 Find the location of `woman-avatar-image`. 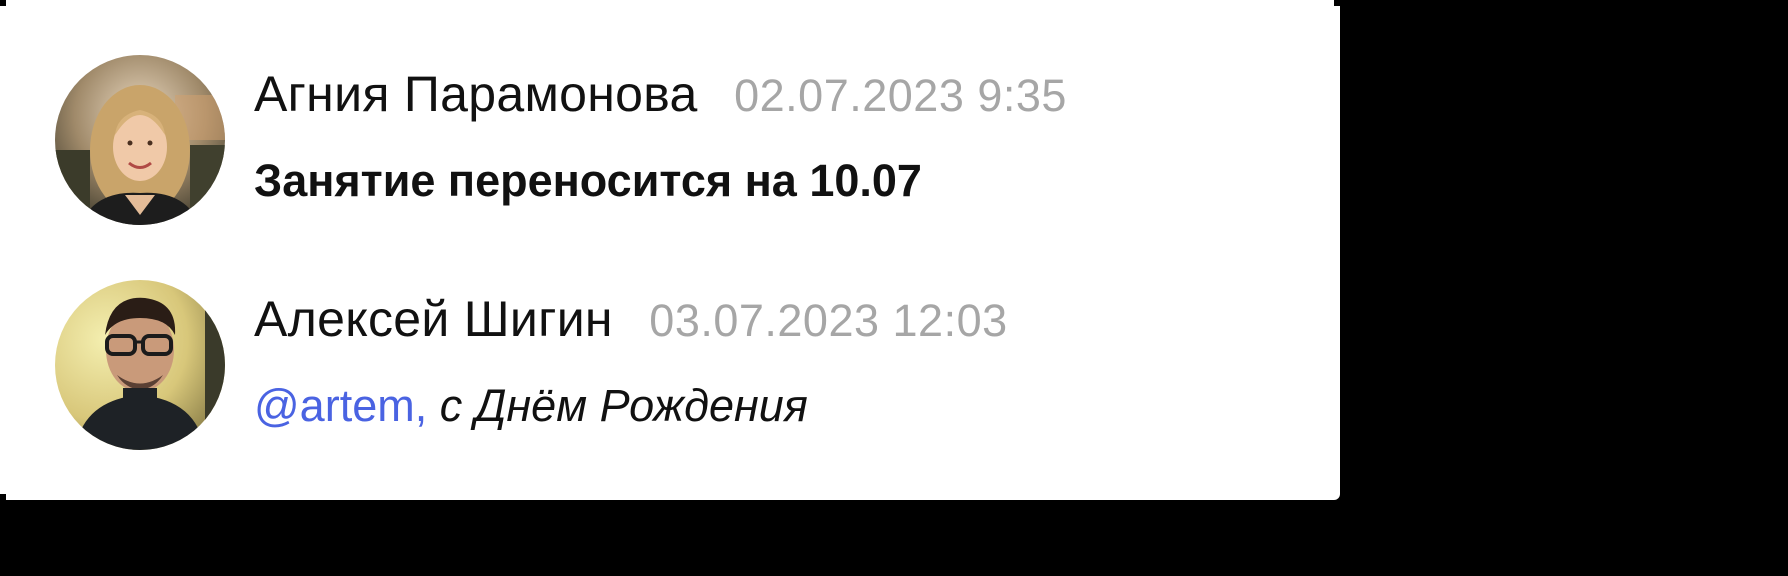

woman-avatar-image is located at coordinates (140, 140).